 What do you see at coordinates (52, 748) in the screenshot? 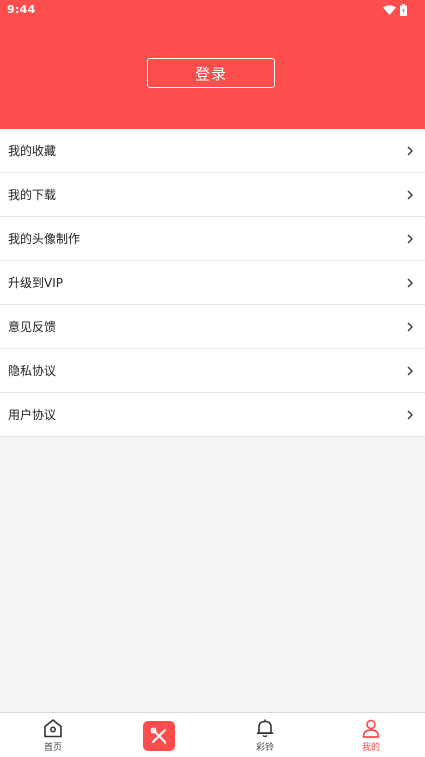
I see `tab-label: 首页` at bounding box center [52, 748].